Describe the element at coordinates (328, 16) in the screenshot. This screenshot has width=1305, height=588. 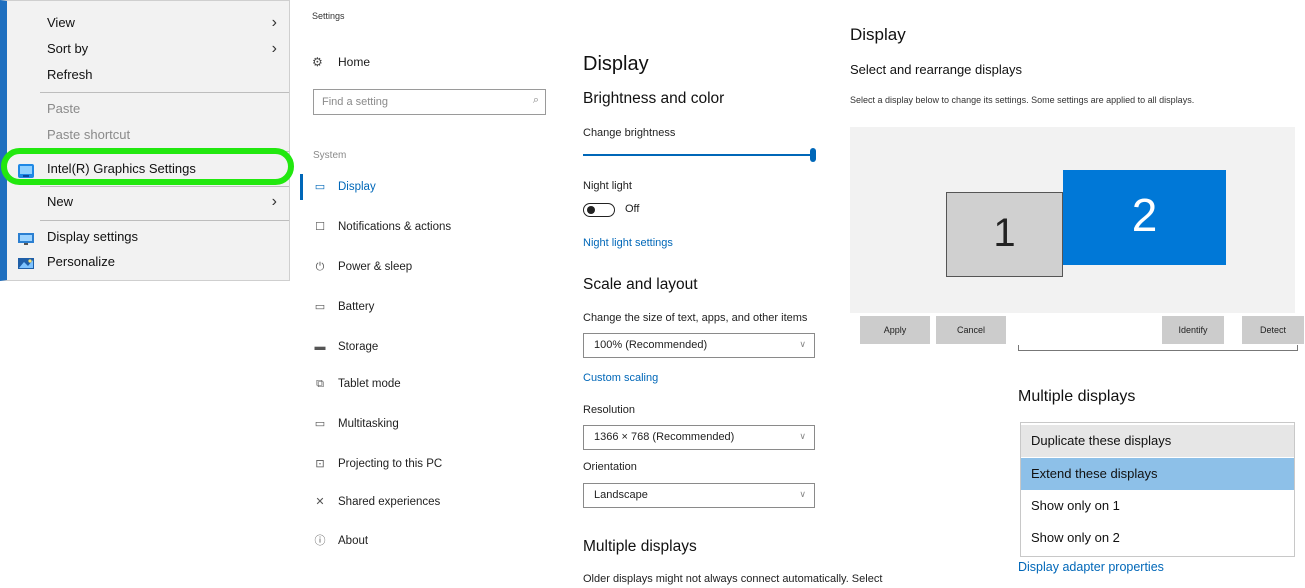
I see `window-title: Settings` at that location.